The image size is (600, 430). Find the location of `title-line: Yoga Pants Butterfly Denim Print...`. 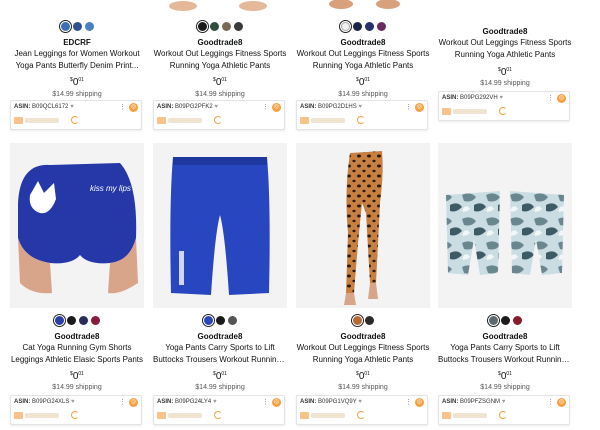

title-line: Yoga Pants Butterfly Denim Print... is located at coordinates (77, 66).